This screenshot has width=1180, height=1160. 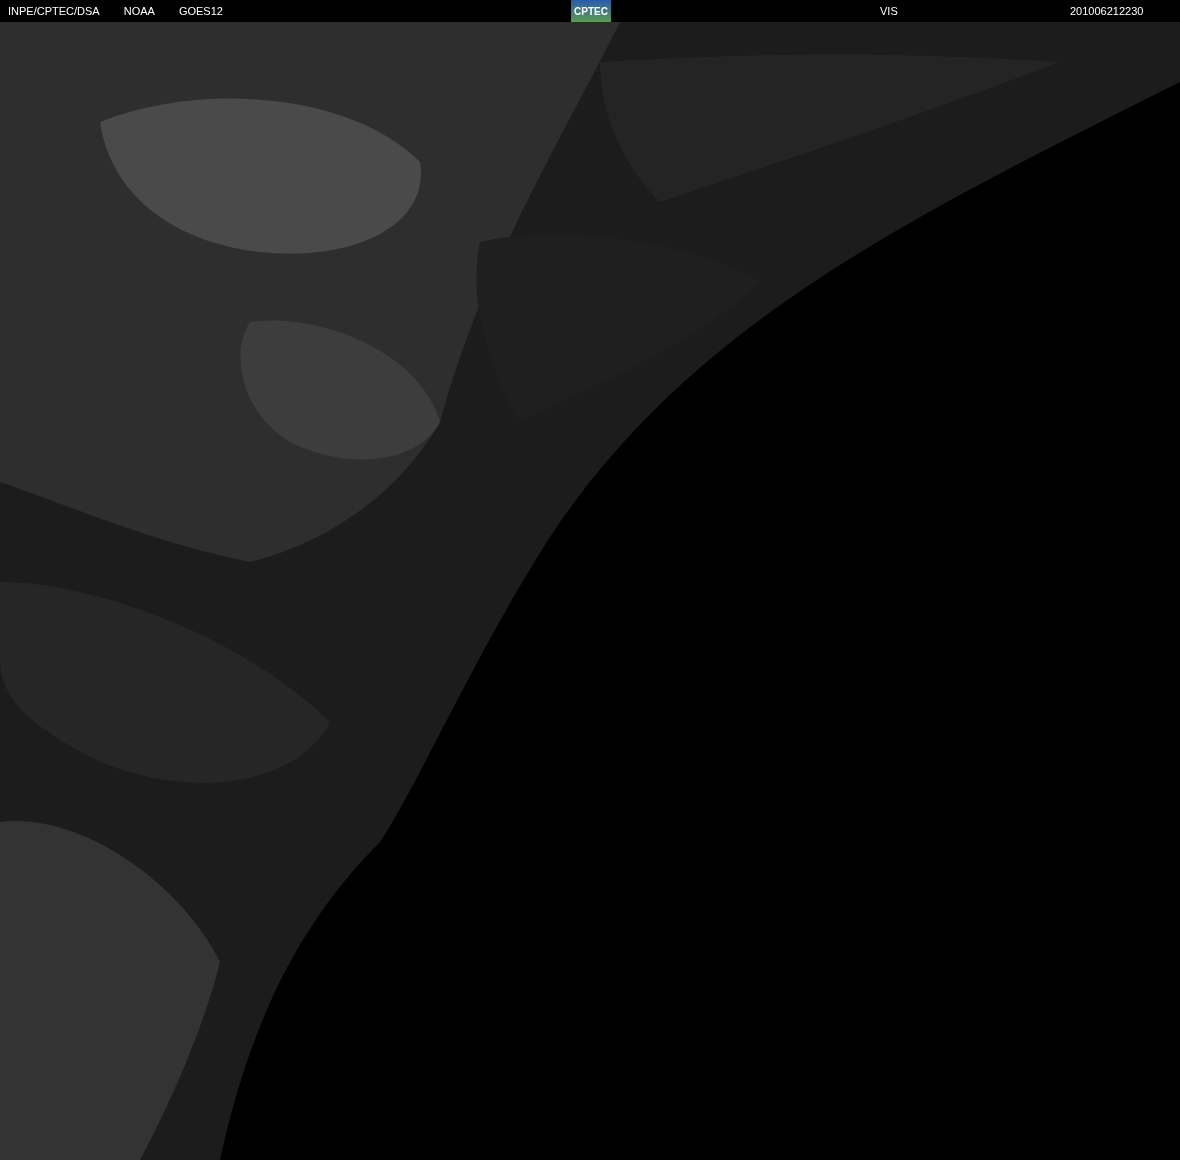 What do you see at coordinates (1107, 11) in the screenshot?
I see `timestamp: 201006212230` at bounding box center [1107, 11].